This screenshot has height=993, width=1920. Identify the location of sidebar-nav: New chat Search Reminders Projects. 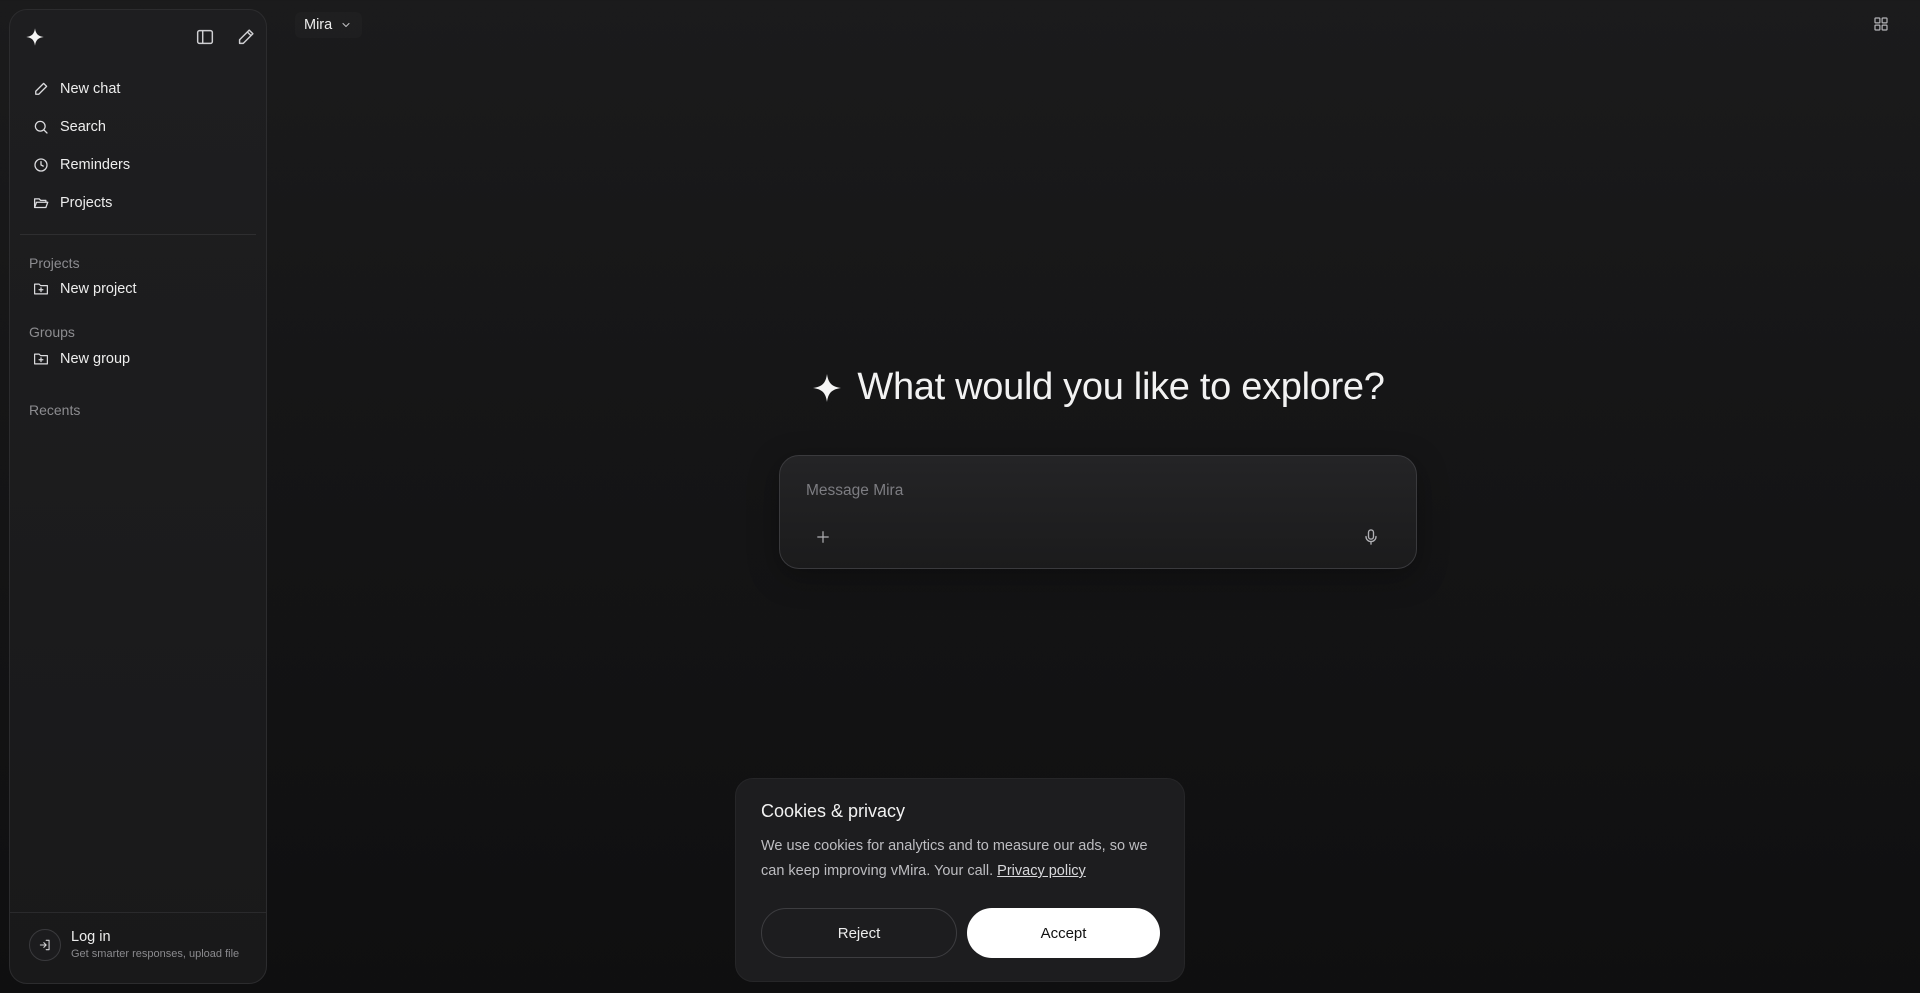
(138, 146).